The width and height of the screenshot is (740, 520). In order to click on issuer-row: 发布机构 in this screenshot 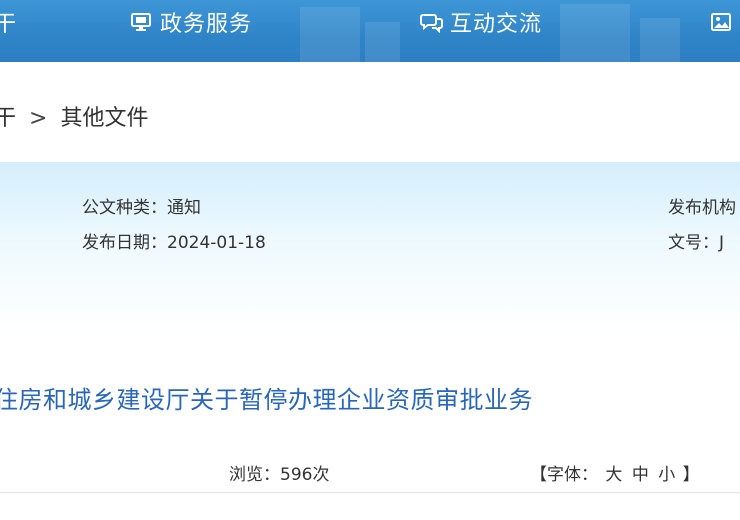, I will do `click(702, 205)`.